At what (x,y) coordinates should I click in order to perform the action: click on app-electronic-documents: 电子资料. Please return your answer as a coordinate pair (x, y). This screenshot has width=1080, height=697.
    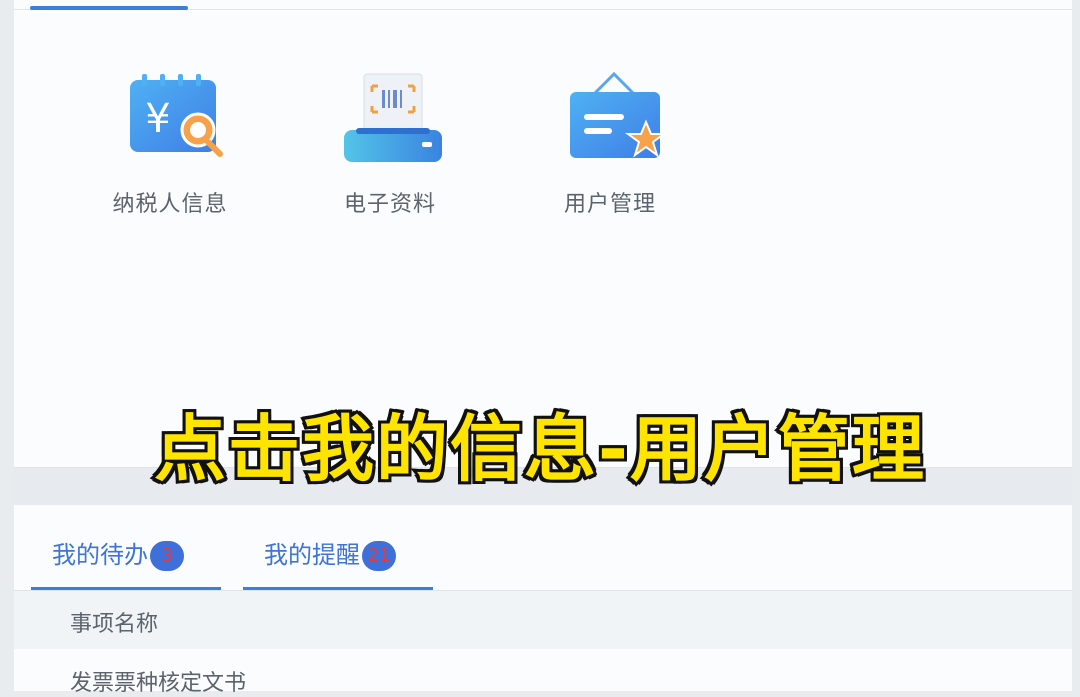
    Looking at the image, I should click on (390, 143).